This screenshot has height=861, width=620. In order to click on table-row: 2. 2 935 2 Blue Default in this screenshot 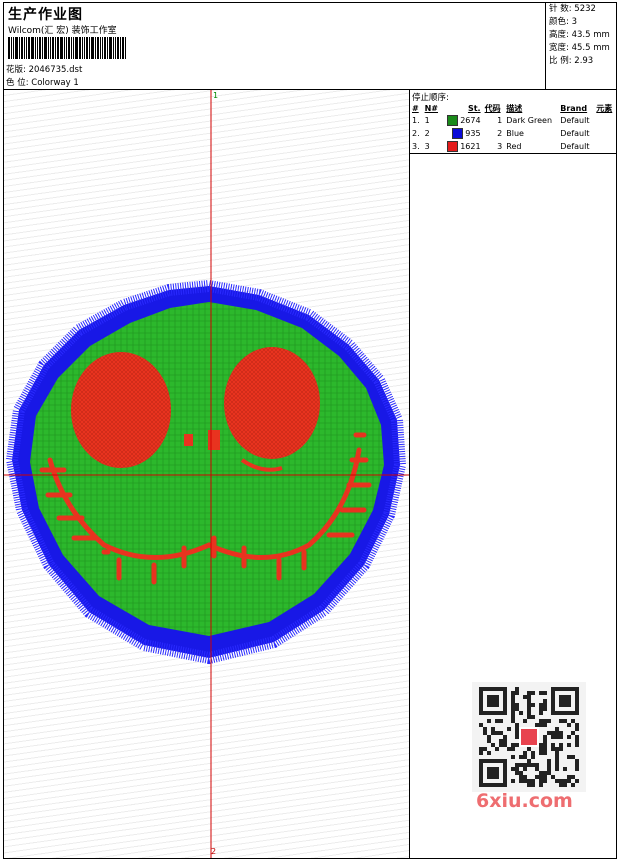, I will do `click(513, 133)`.